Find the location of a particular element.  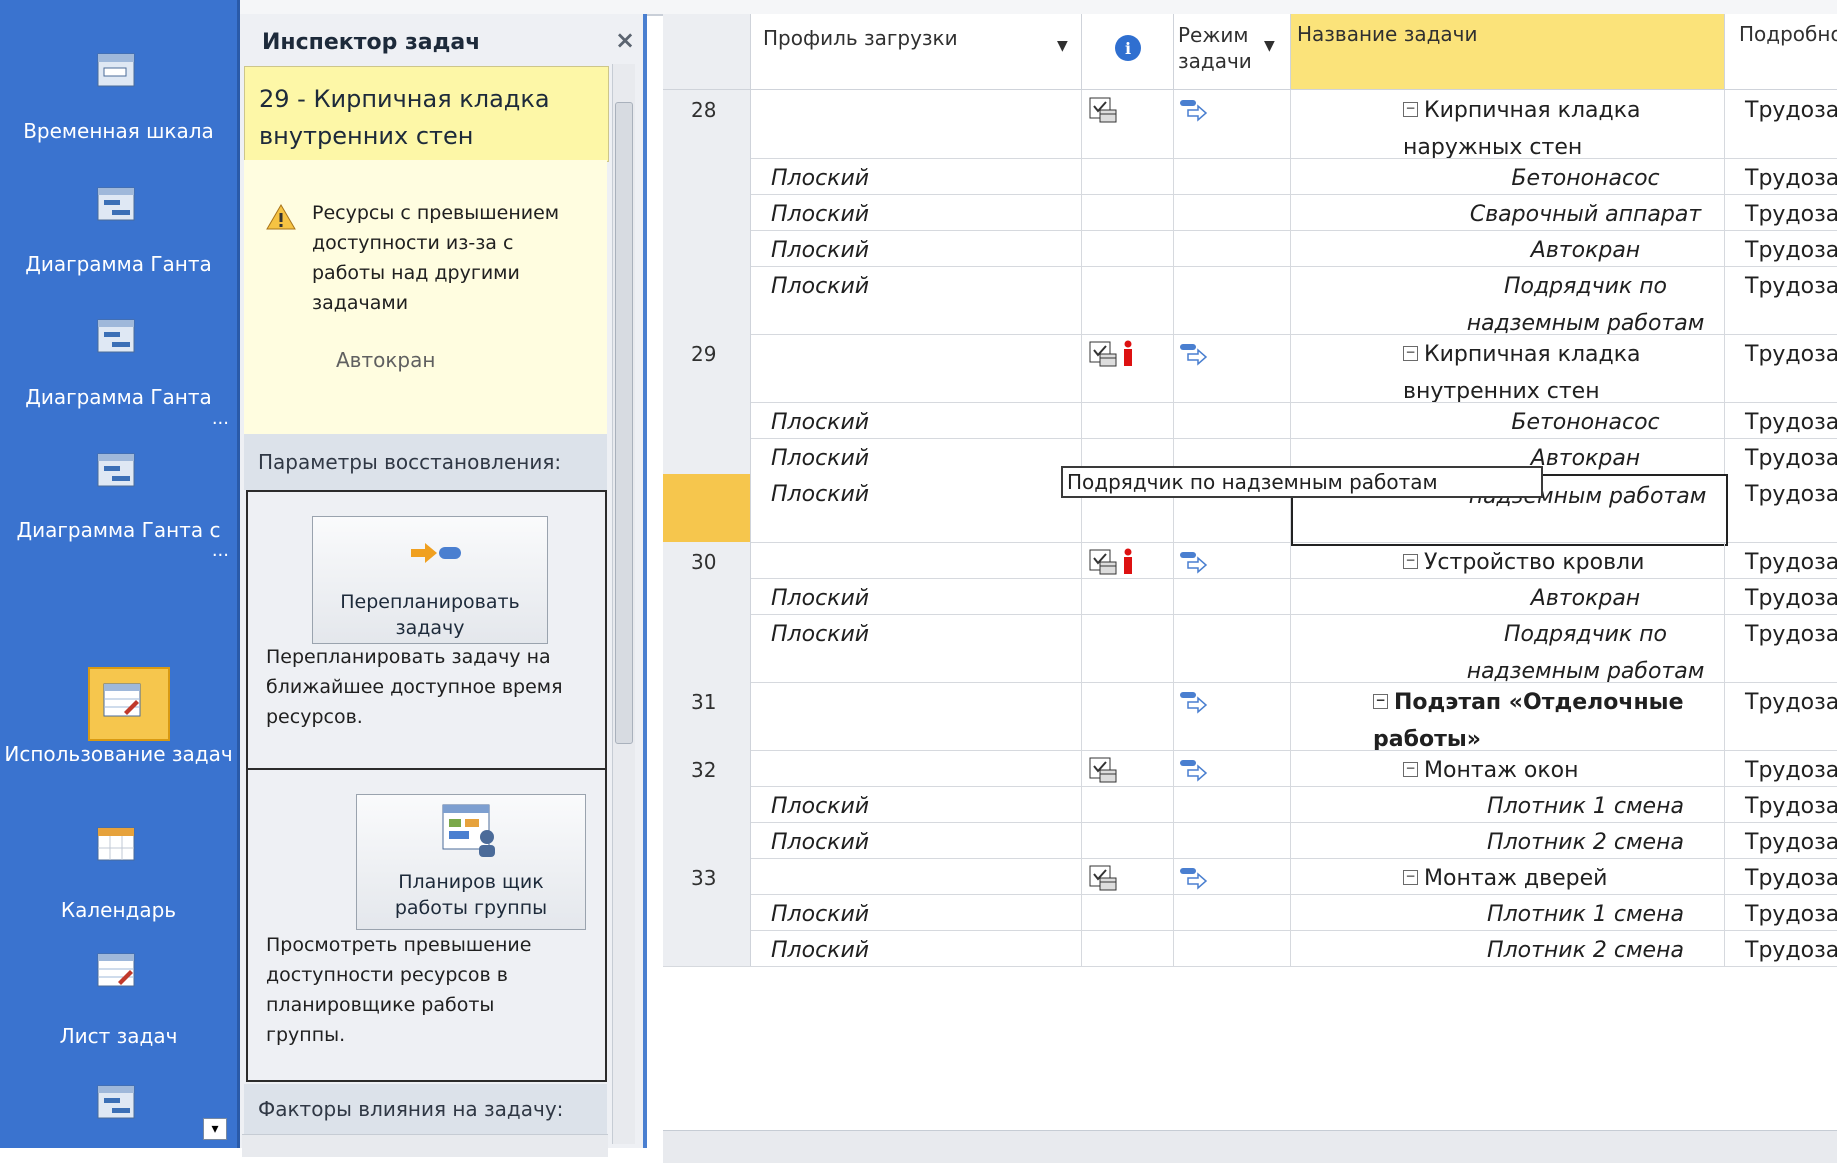

task-name-cell: Автокран is located at coordinates (1508, 248).